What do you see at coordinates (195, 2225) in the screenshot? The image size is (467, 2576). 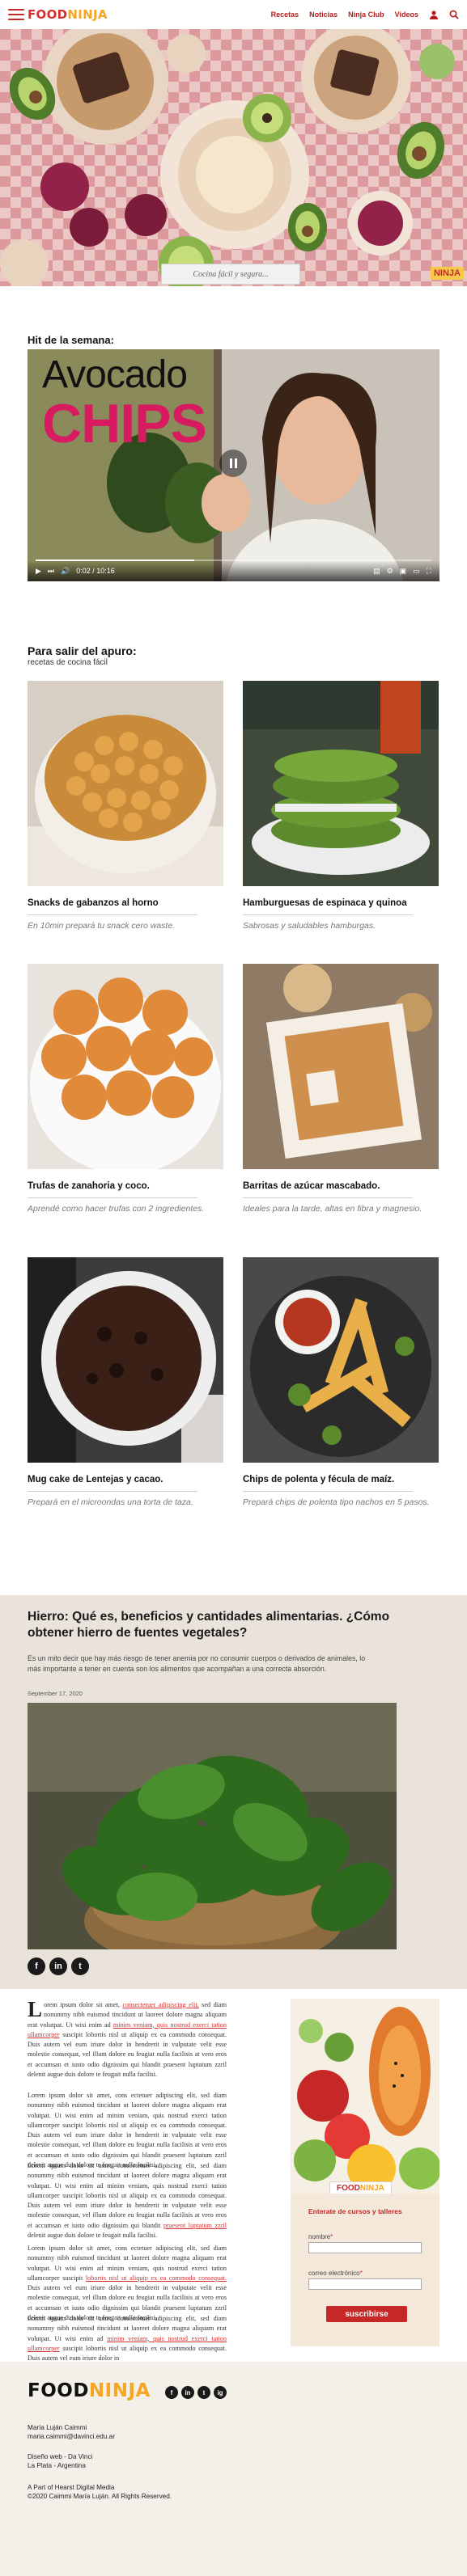 I see `body-link: praesent luptatum zzril` at bounding box center [195, 2225].